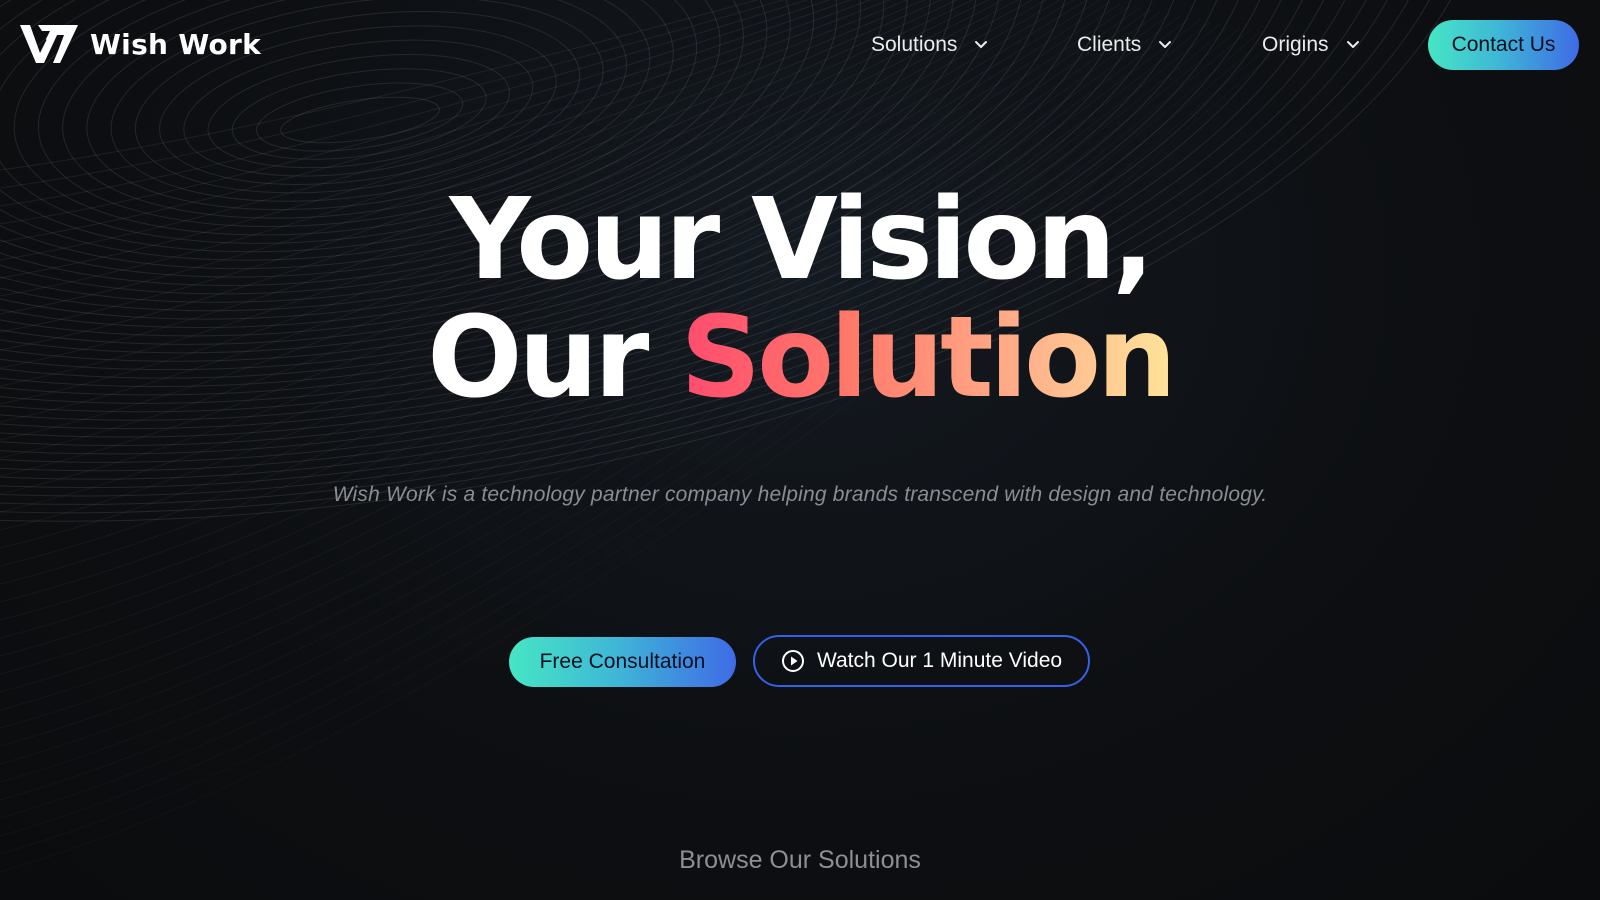 This screenshot has height=900, width=1600. What do you see at coordinates (800, 860) in the screenshot?
I see `browse-solutions-link: Browse Our Solutions` at bounding box center [800, 860].